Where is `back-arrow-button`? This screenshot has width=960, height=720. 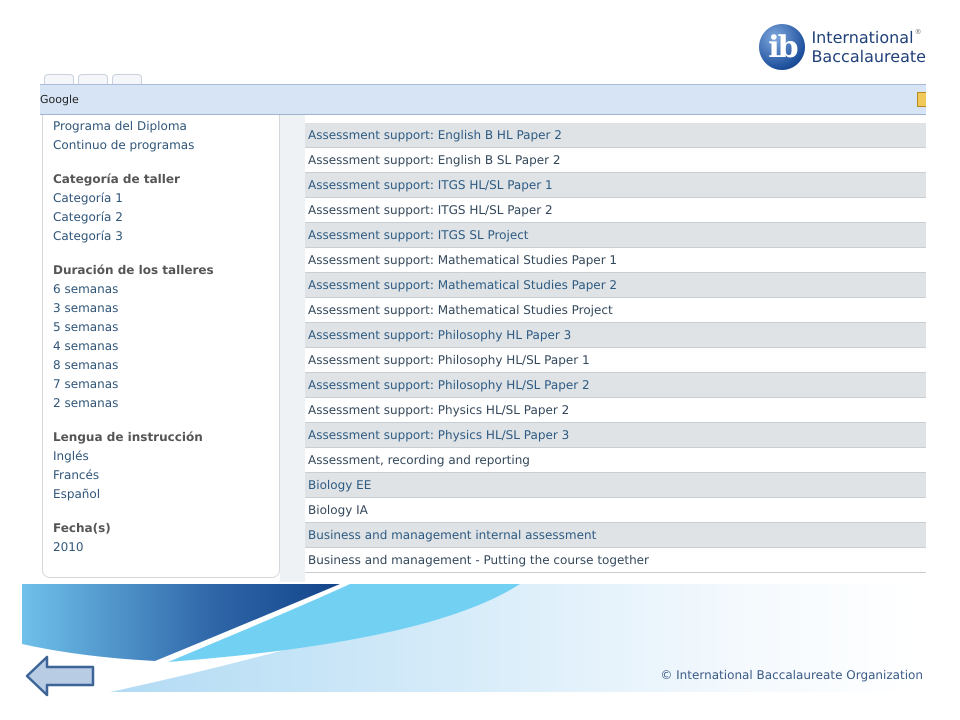 back-arrow-button is located at coordinates (60, 676).